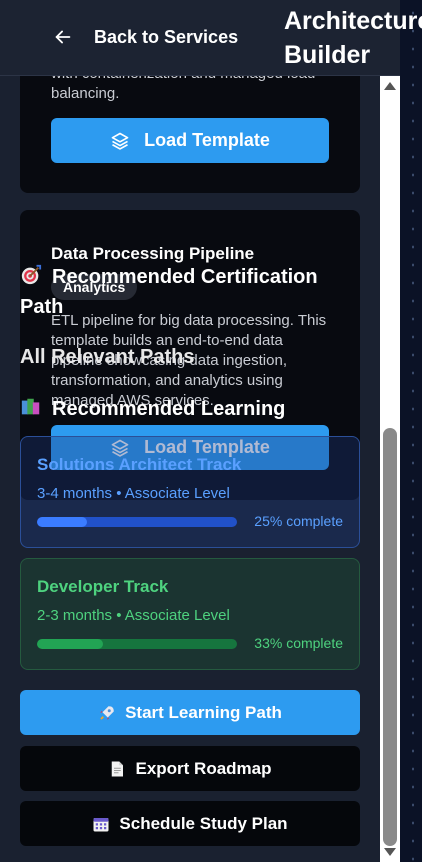 This screenshot has height=862, width=422. What do you see at coordinates (353, 38) in the screenshot?
I see `page-title: Architecture Builder` at bounding box center [353, 38].